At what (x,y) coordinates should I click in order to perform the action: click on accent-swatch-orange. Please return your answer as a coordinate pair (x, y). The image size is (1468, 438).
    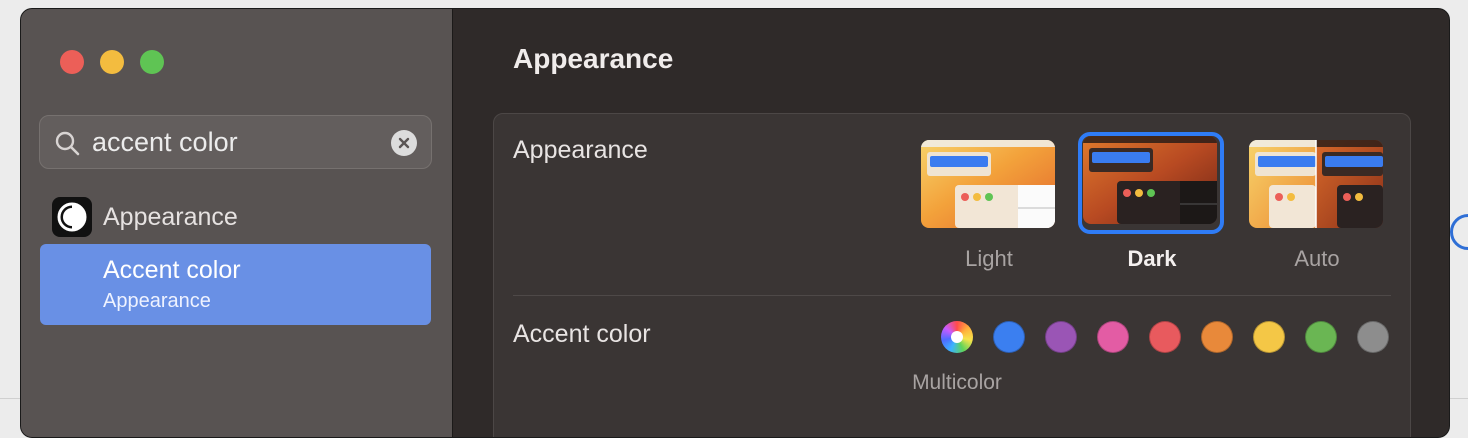
    Looking at the image, I should click on (1217, 337).